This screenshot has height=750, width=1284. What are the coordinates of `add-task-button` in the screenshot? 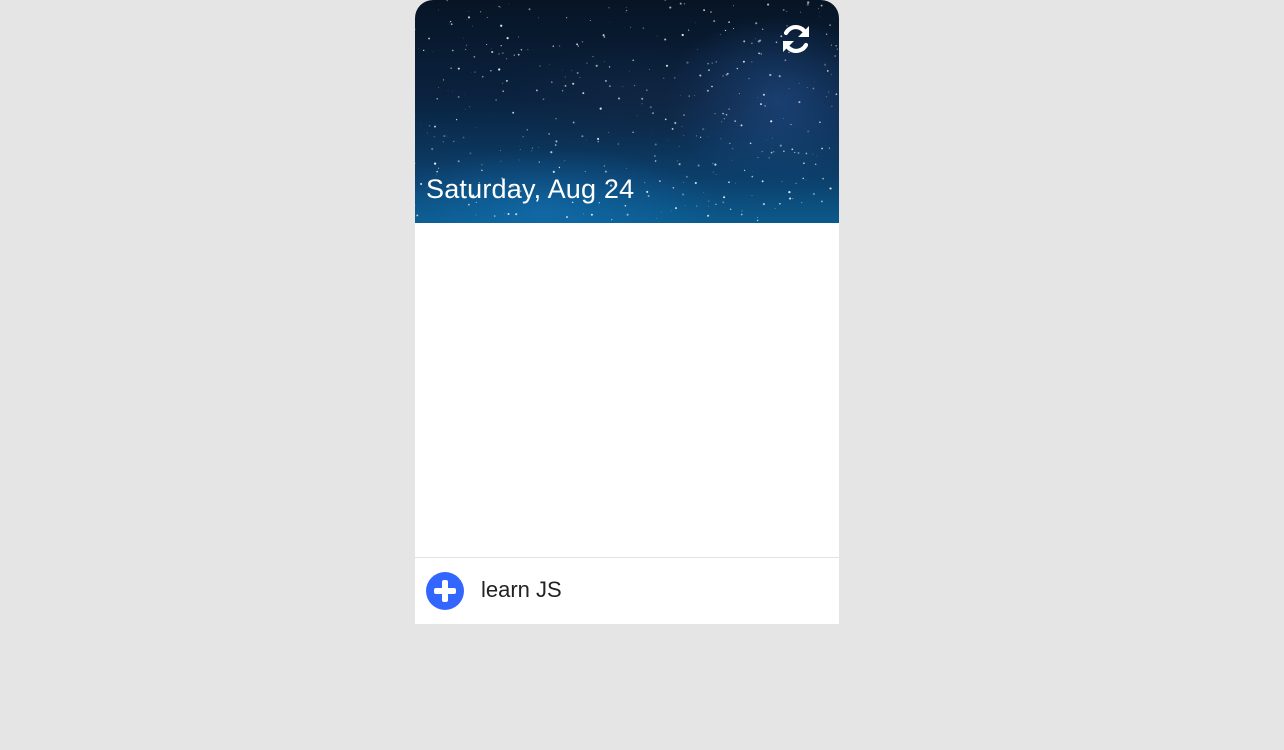 It's located at (445, 591).